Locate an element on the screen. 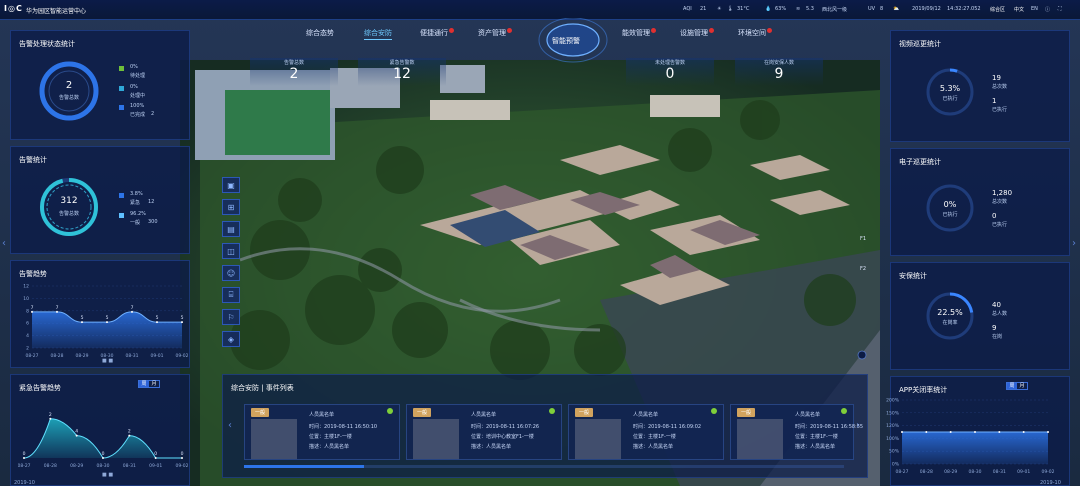 The image size is (1080, 486). data-label: 2 is located at coordinates (129, 432).